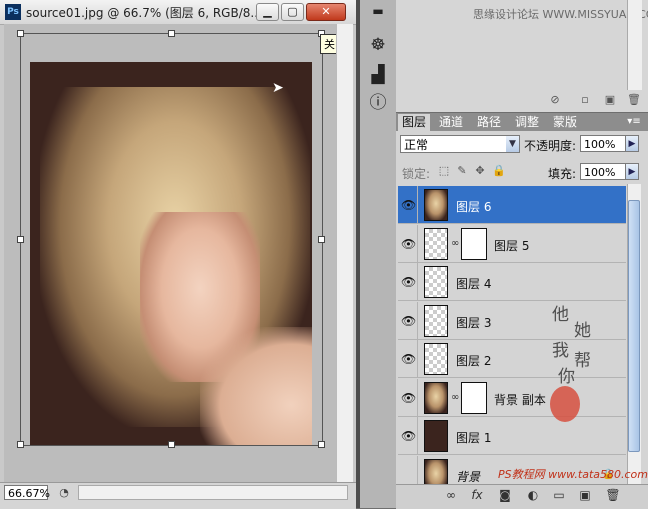  I want to click on crop-handle-bottom-left, so click(20, 444).